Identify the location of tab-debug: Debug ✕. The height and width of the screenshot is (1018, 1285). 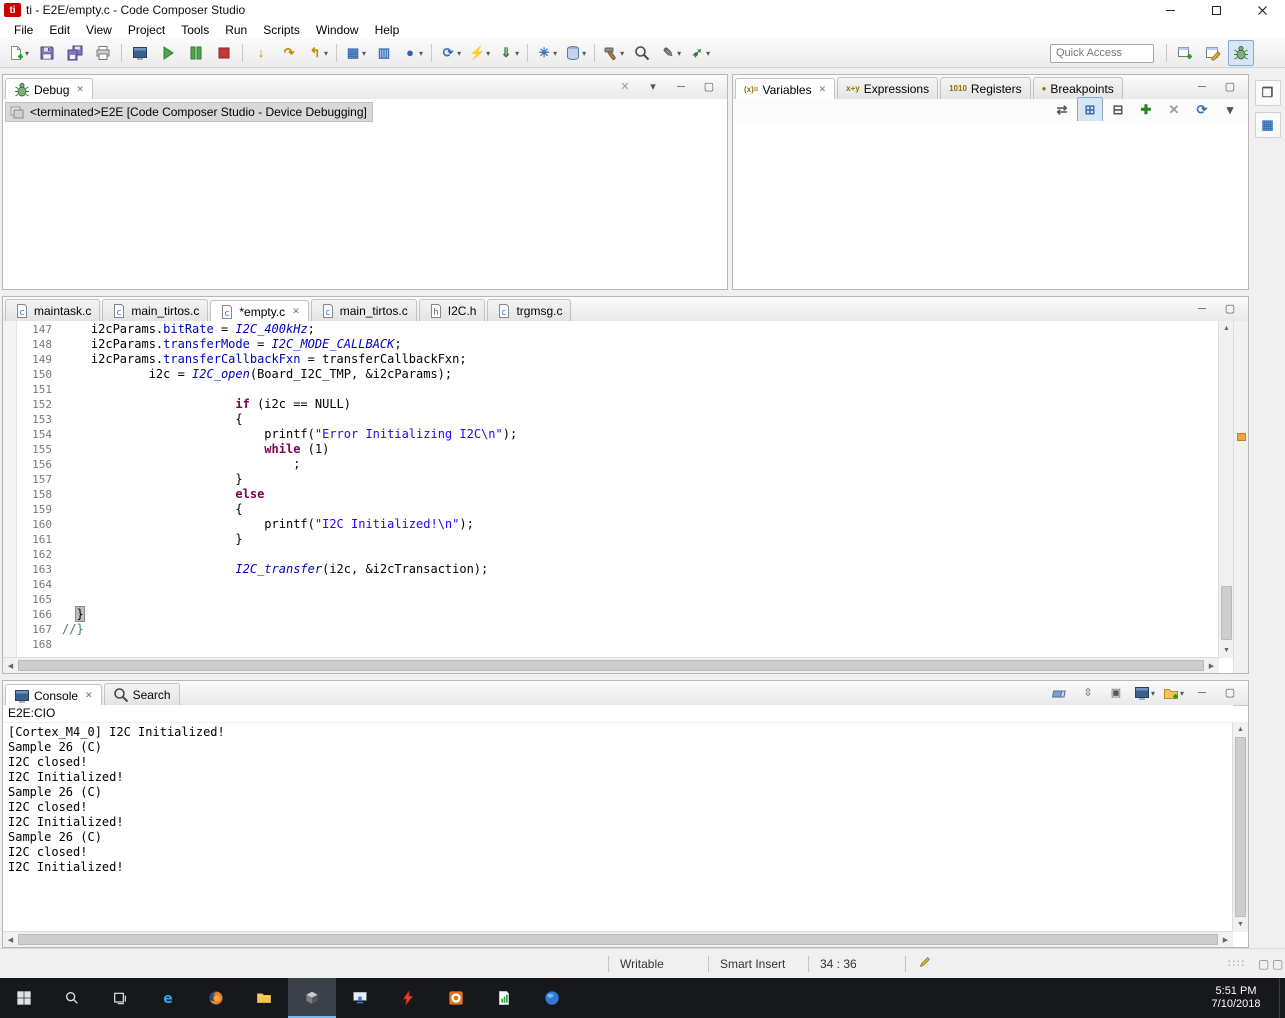
(49, 89).